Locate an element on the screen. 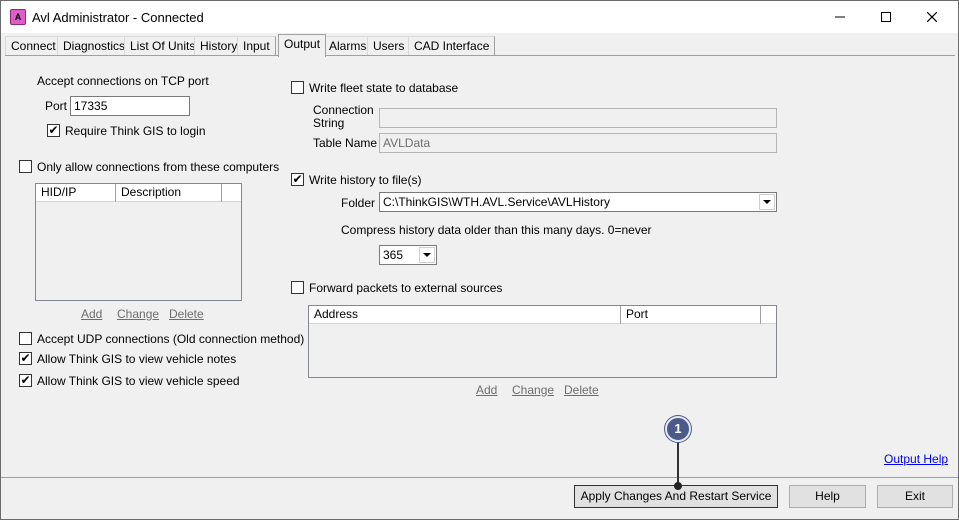 The image size is (959, 520). right-delete-link: Delete is located at coordinates (581, 390).